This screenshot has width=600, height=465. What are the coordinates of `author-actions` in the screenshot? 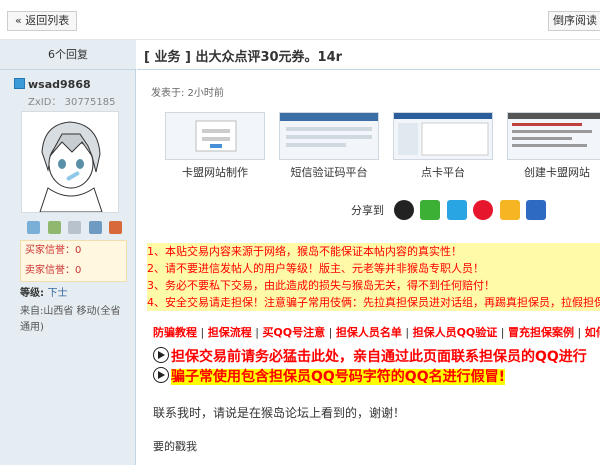 It's located at (76, 229).